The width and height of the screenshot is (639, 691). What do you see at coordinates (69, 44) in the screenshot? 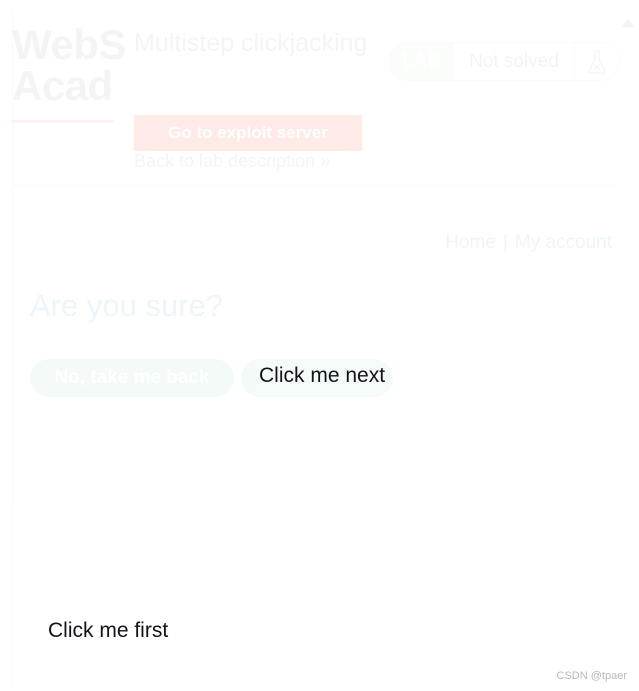
I see `logo-line-1: WebS` at bounding box center [69, 44].